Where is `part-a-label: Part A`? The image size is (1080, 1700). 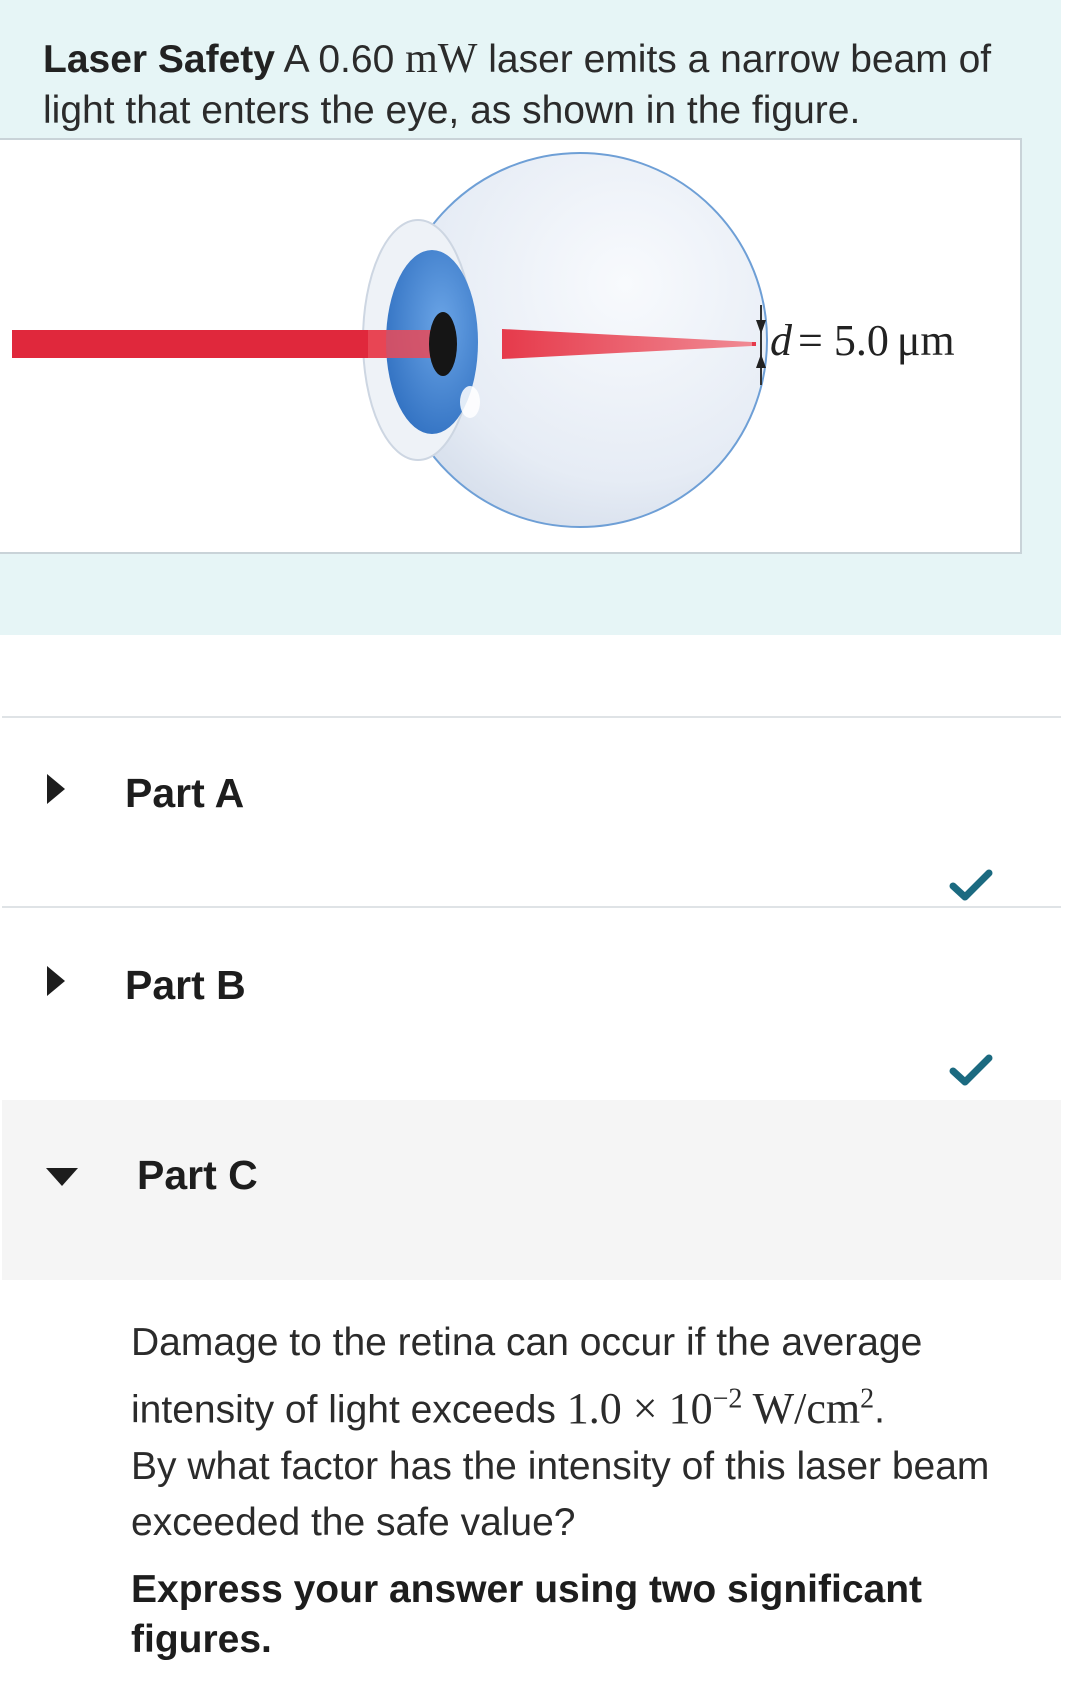 part-a-label: Part A is located at coordinates (185, 793).